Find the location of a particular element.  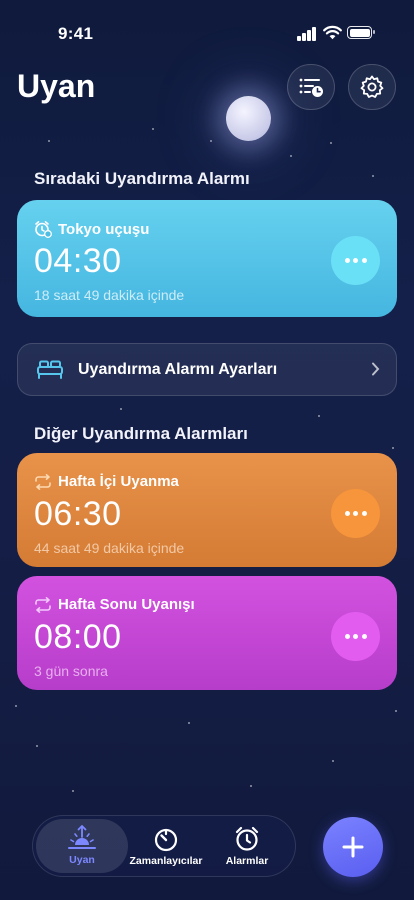

chevron-right-icon is located at coordinates (376, 369).